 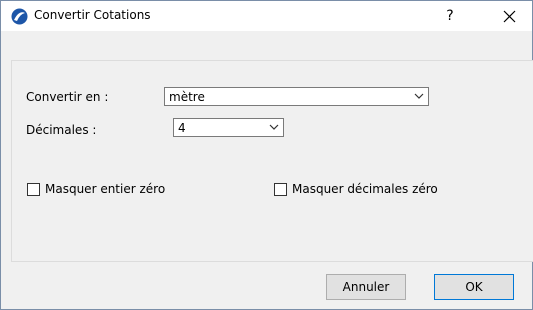 What do you see at coordinates (19, 16) in the screenshot?
I see `app-icon` at bounding box center [19, 16].